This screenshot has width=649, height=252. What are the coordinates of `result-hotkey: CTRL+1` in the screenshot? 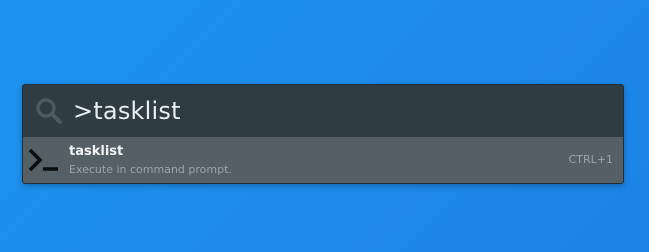 It's located at (590, 159).